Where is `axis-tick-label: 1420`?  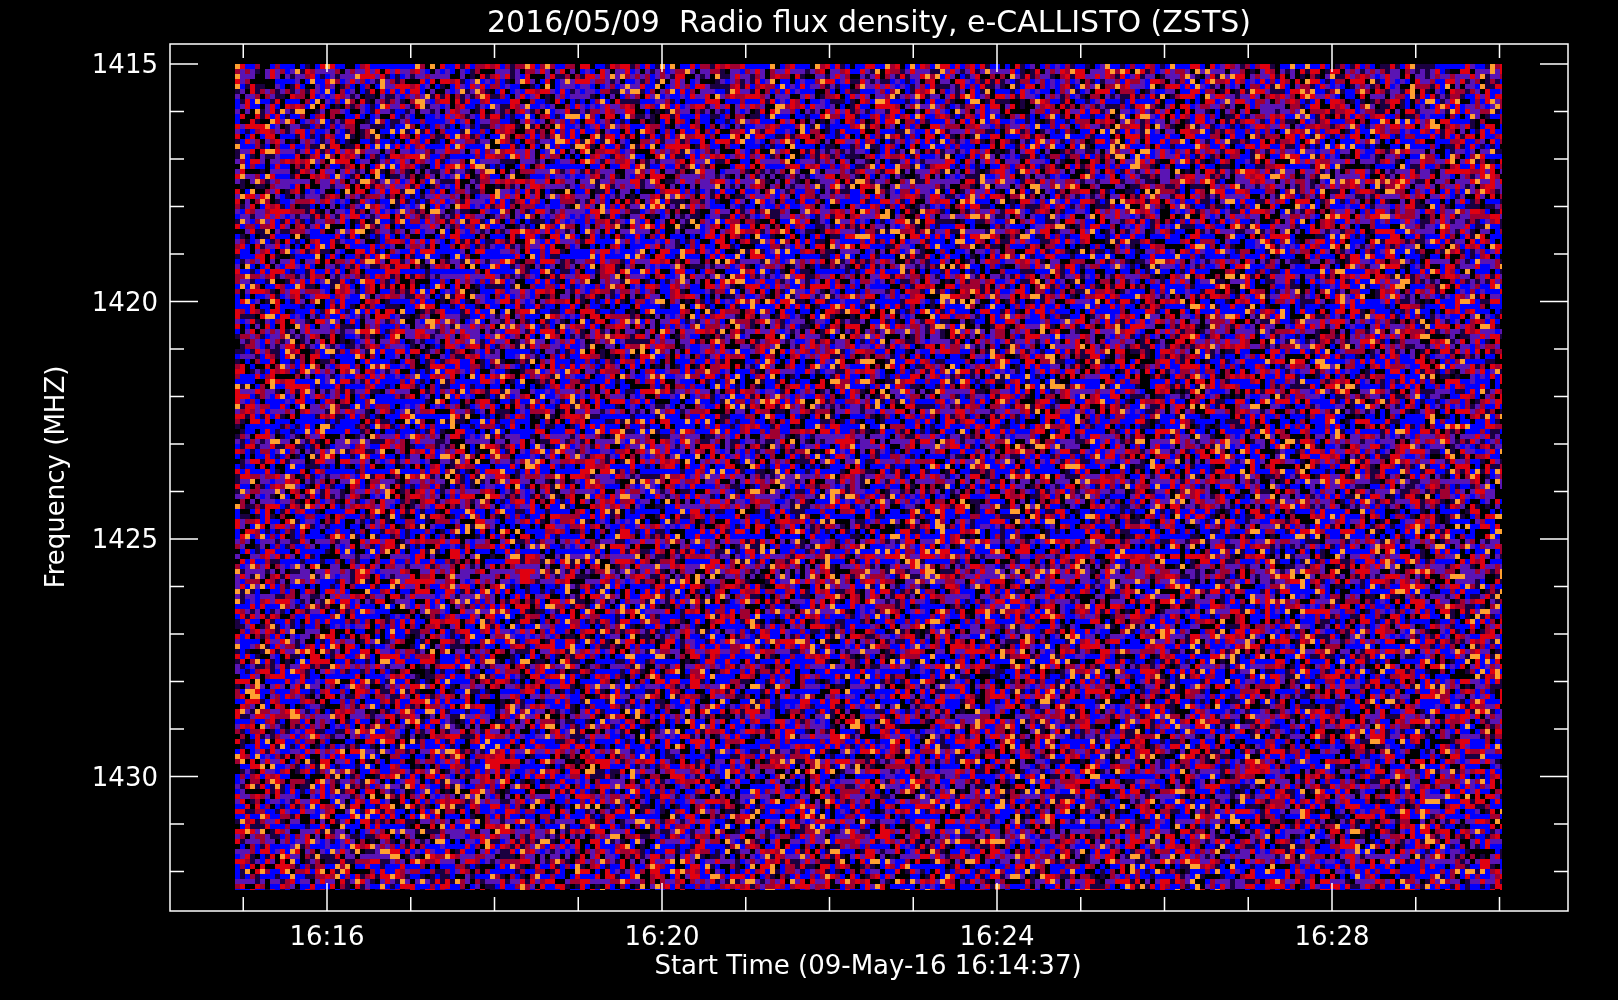 axis-tick-label: 1420 is located at coordinates (124, 301).